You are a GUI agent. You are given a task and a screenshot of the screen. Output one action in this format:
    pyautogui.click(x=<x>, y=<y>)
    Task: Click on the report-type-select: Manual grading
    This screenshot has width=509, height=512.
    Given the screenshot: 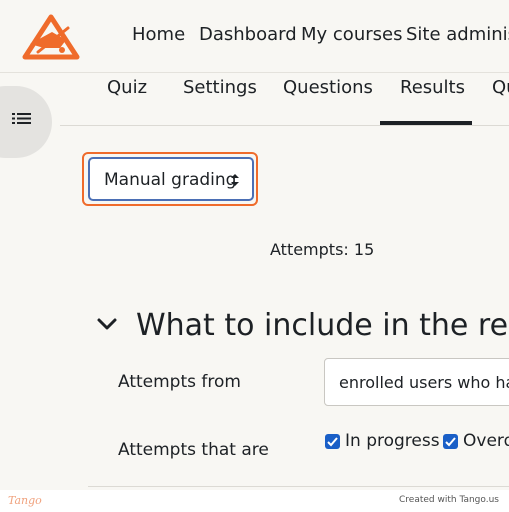 What is the action you would take?
    pyautogui.click(x=171, y=179)
    